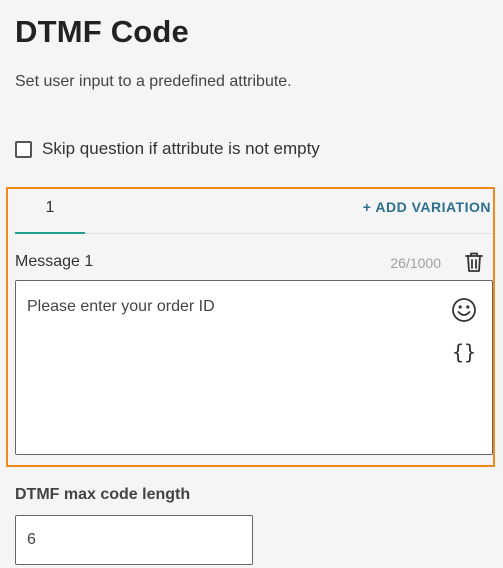 The height and width of the screenshot is (568, 503). What do you see at coordinates (474, 262) in the screenshot?
I see `trash-icon` at bounding box center [474, 262].